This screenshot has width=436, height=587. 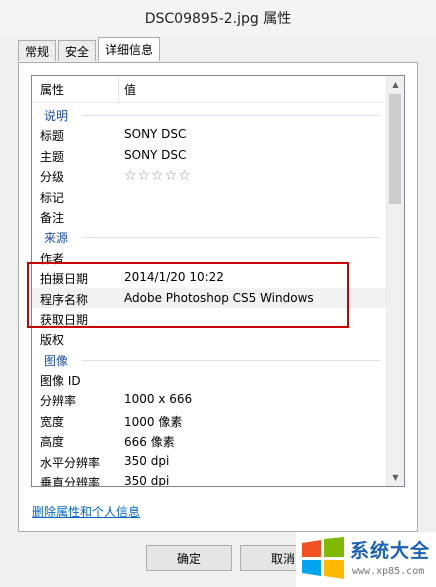 What do you see at coordinates (52, 442) in the screenshot?
I see `property-label: 高度` at bounding box center [52, 442].